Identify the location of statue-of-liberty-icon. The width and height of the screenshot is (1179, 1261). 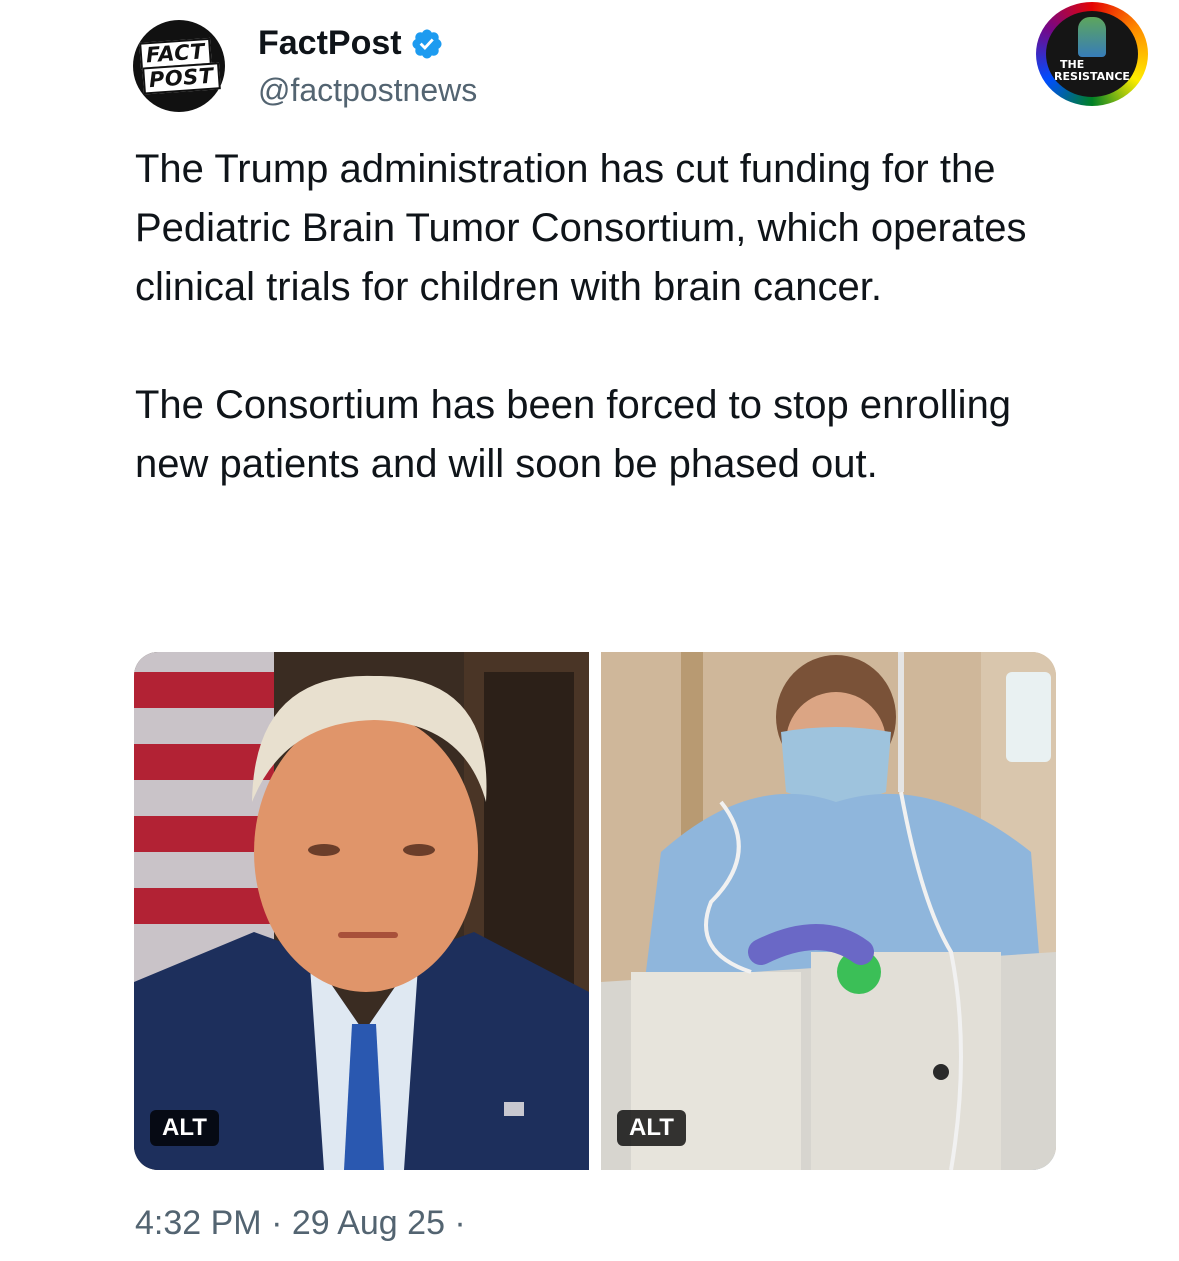
(1092, 37).